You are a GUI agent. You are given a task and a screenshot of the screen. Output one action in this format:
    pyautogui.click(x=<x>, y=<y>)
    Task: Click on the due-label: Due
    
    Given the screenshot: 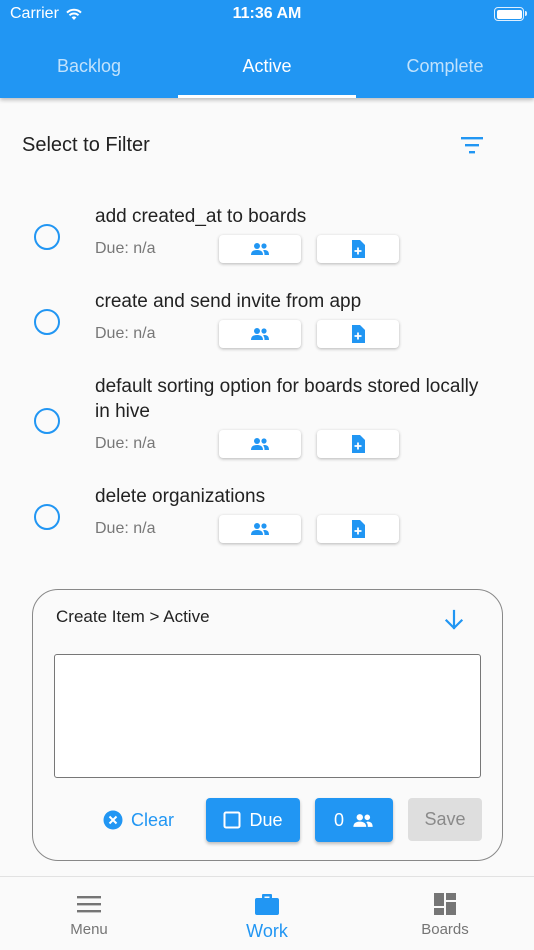 What is the action you would take?
    pyautogui.click(x=266, y=819)
    